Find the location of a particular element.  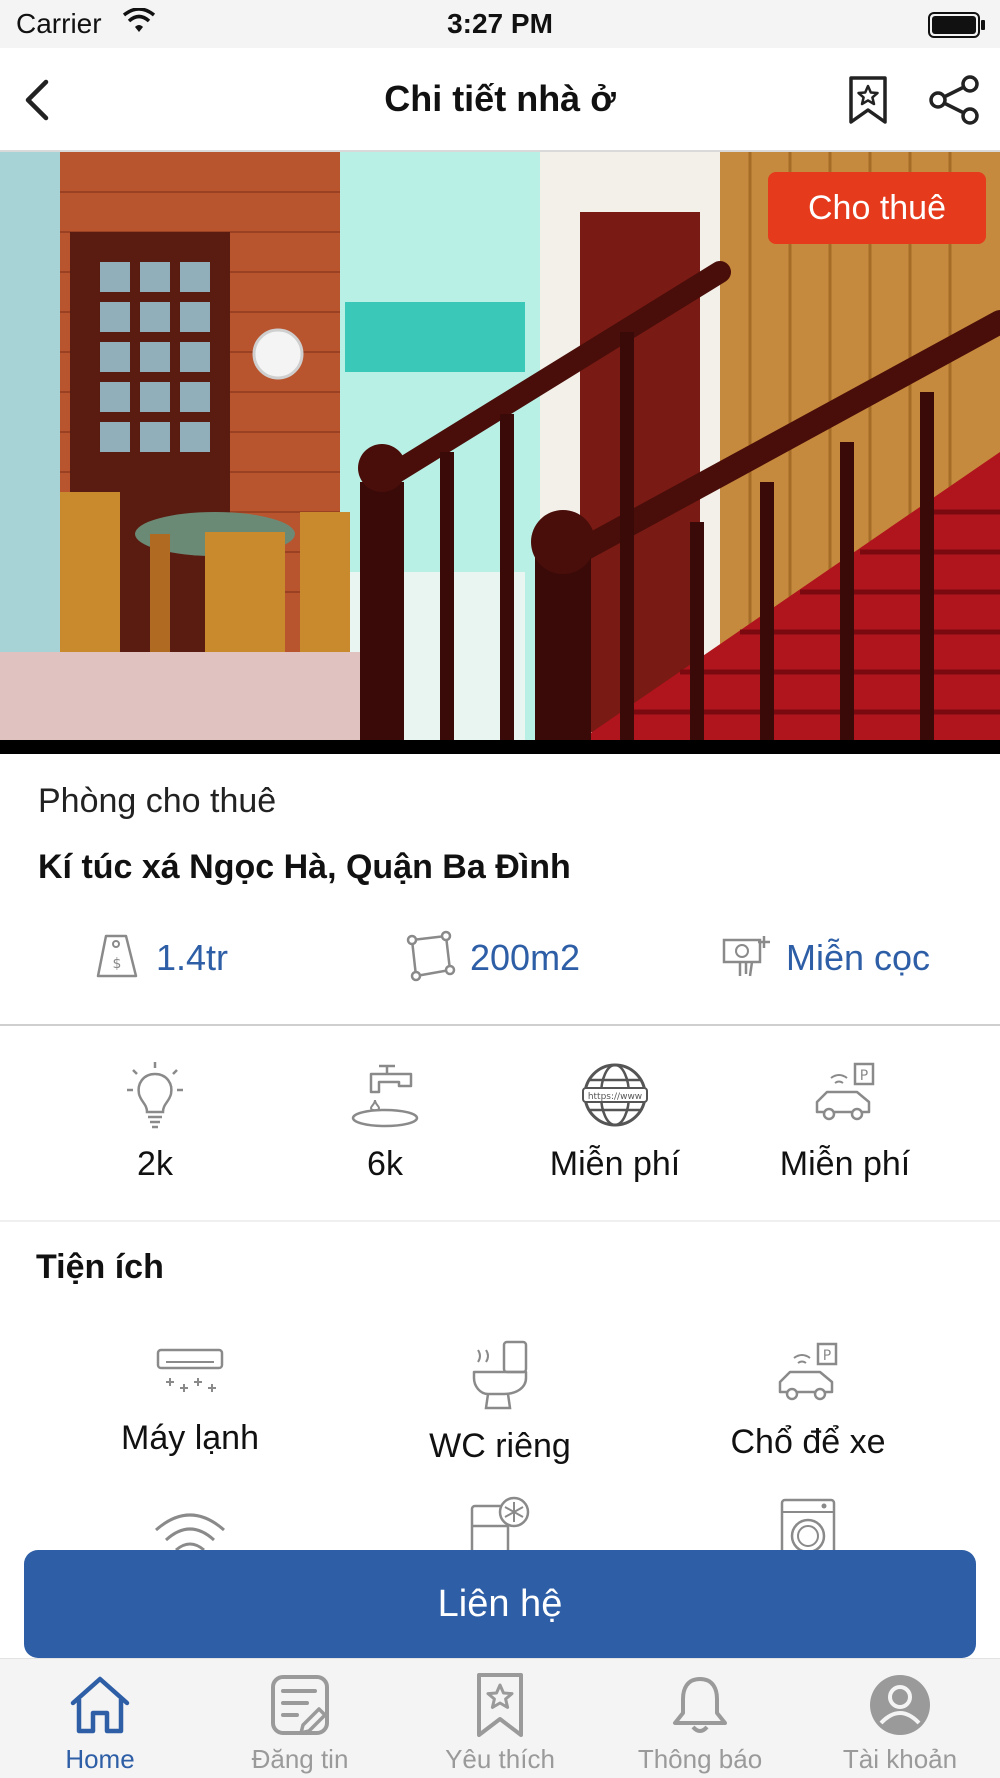

price-value: 1.4tr is located at coordinates (192, 957).